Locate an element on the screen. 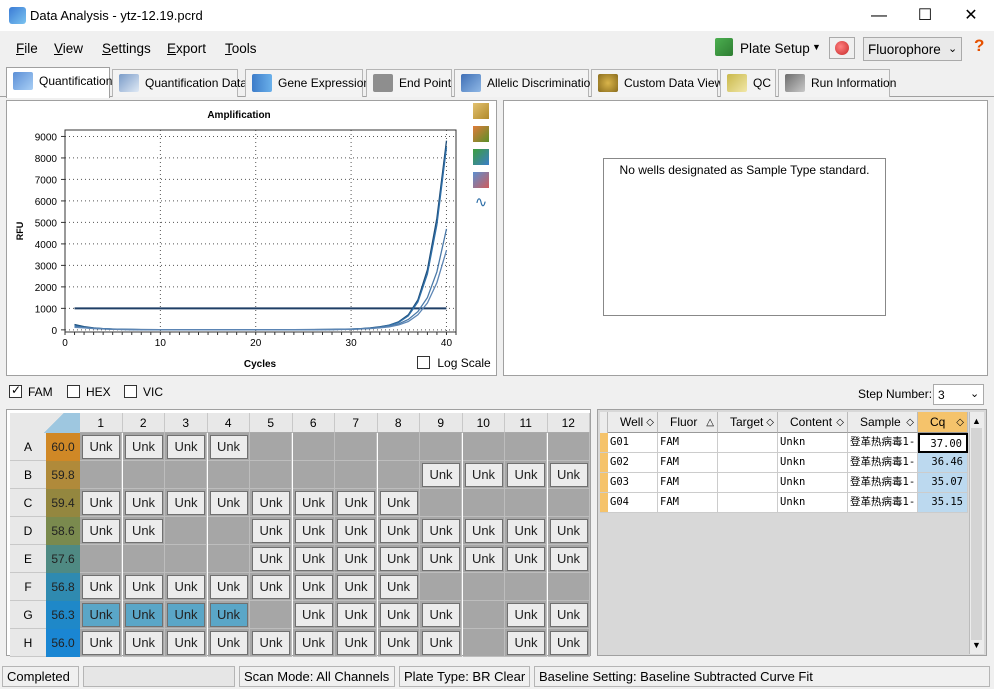  help-icon: ? is located at coordinates (979, 46).